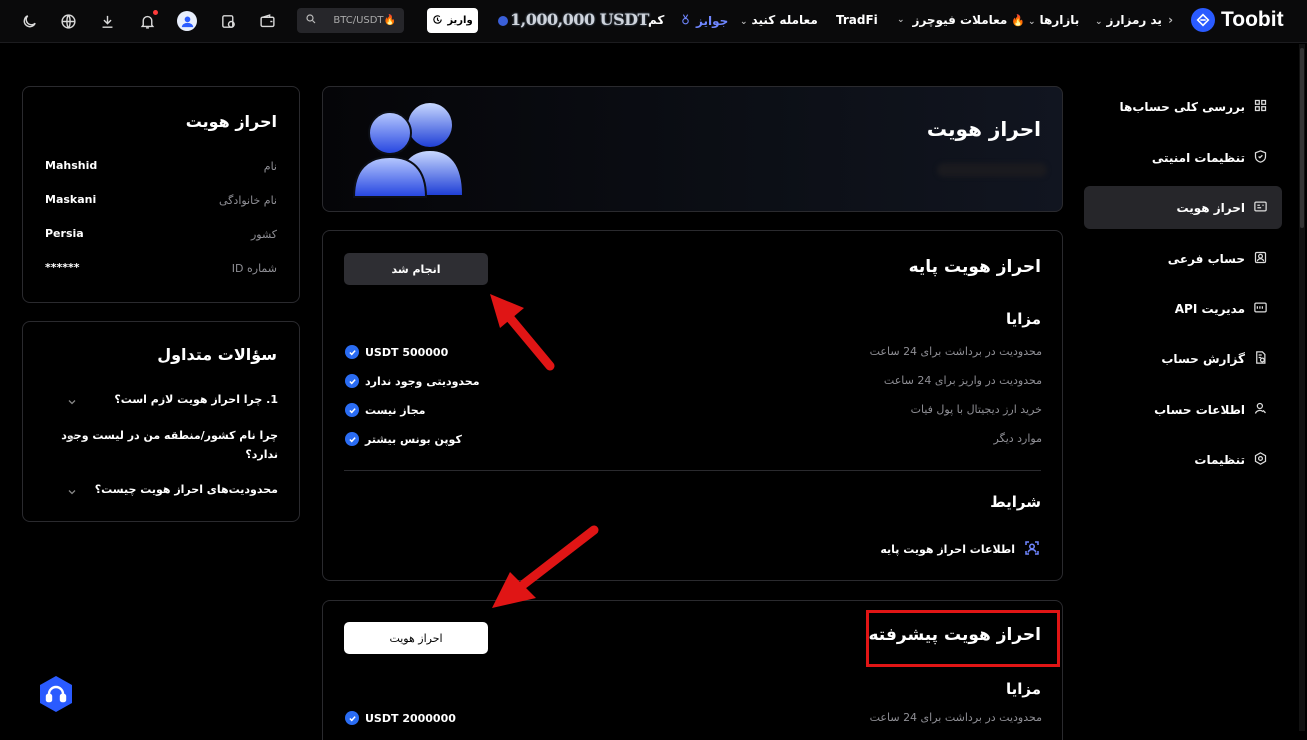 The width and height of the screenshot is (1307, 740). Describe the element at coordinates (407, 352) in the screenshot. I see `benefit-value: USDT 500000` at that location.